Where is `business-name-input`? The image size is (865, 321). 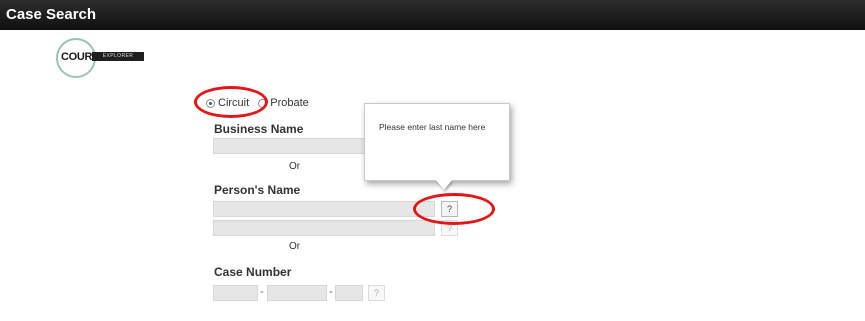
business-name-input is located at coordinates (289, 146).